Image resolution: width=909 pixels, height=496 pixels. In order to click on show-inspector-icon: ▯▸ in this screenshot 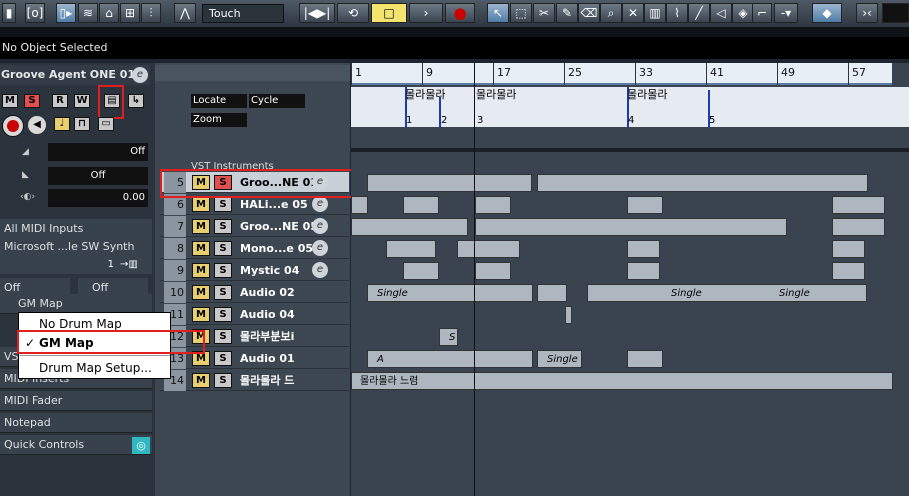, I will do `click(66, 13)`.